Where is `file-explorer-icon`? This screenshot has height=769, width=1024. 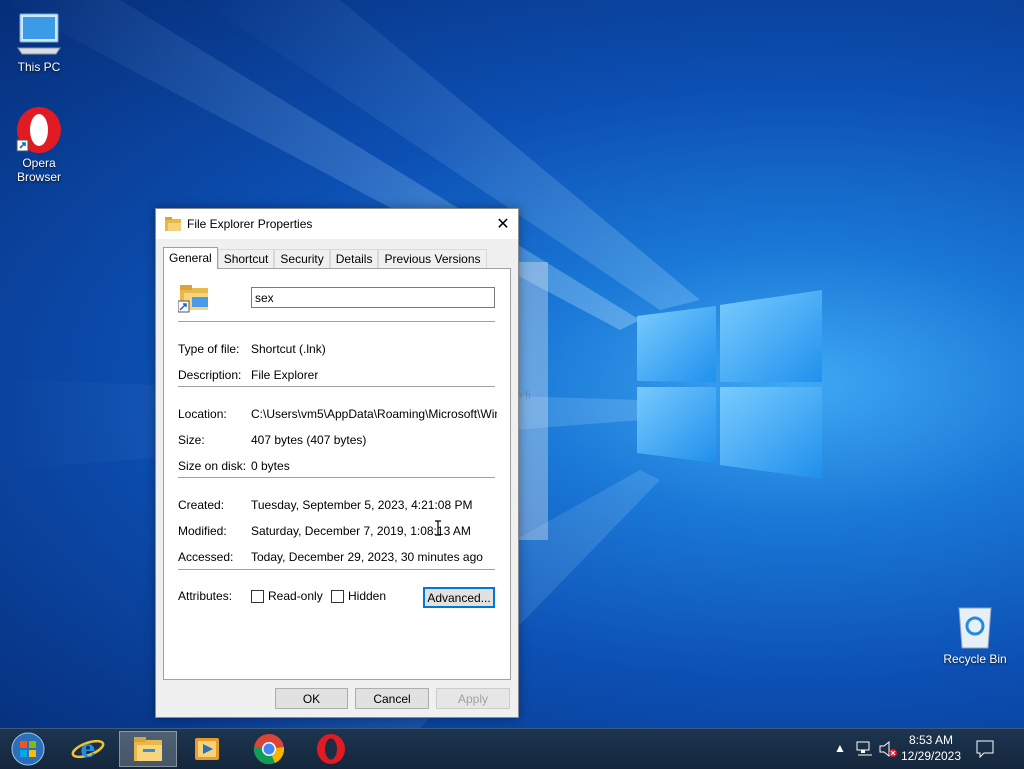
file-explorer-icon is located at coordinates (148, 749).